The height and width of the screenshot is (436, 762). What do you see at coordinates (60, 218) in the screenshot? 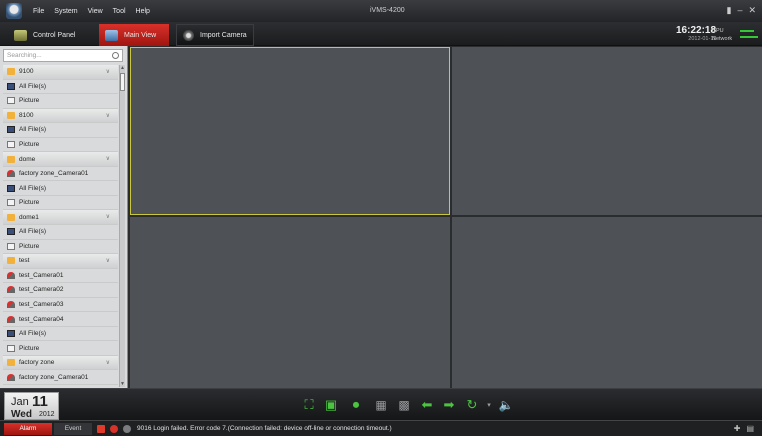
I see `tree-group: dome1 ∨` at bounding box center [60, 218].